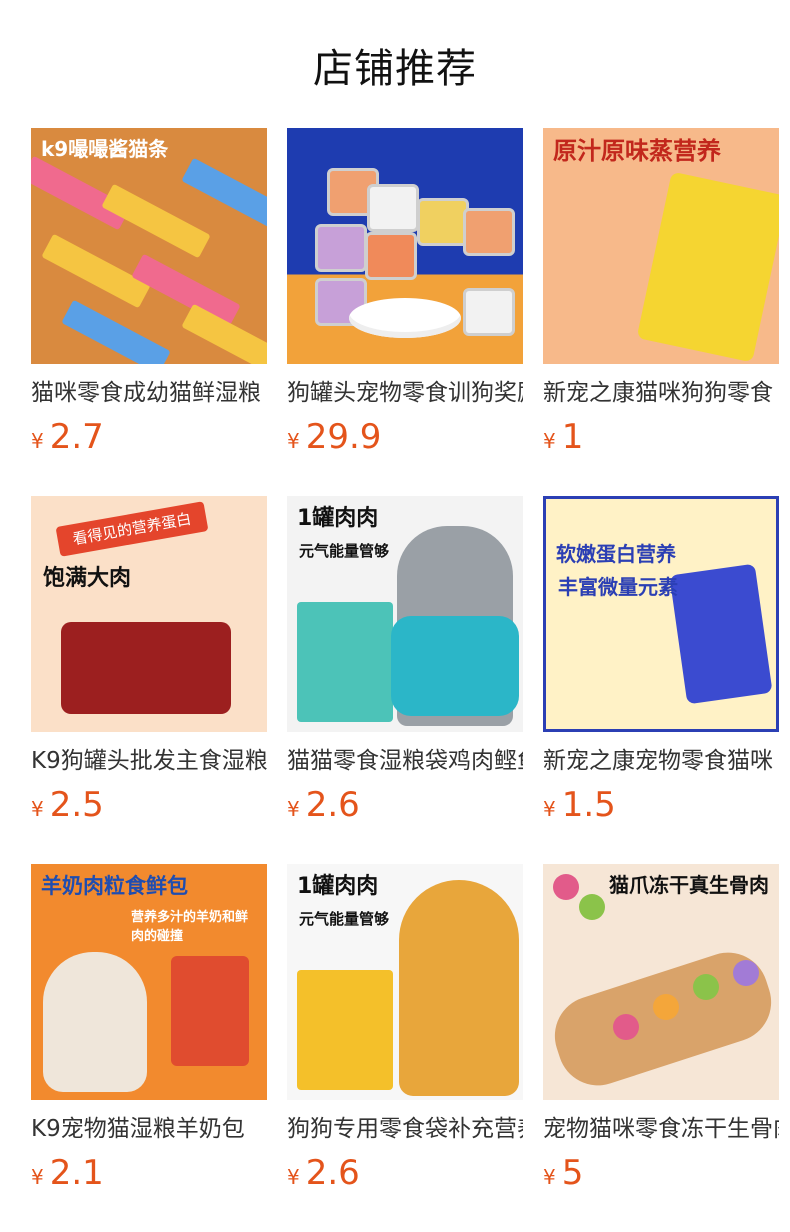 This screenshot has height=1232, width=790. I want to click on image-caption-2: 营养多汁的羊奶和鲜肉的碰撞, so click(190, 927).